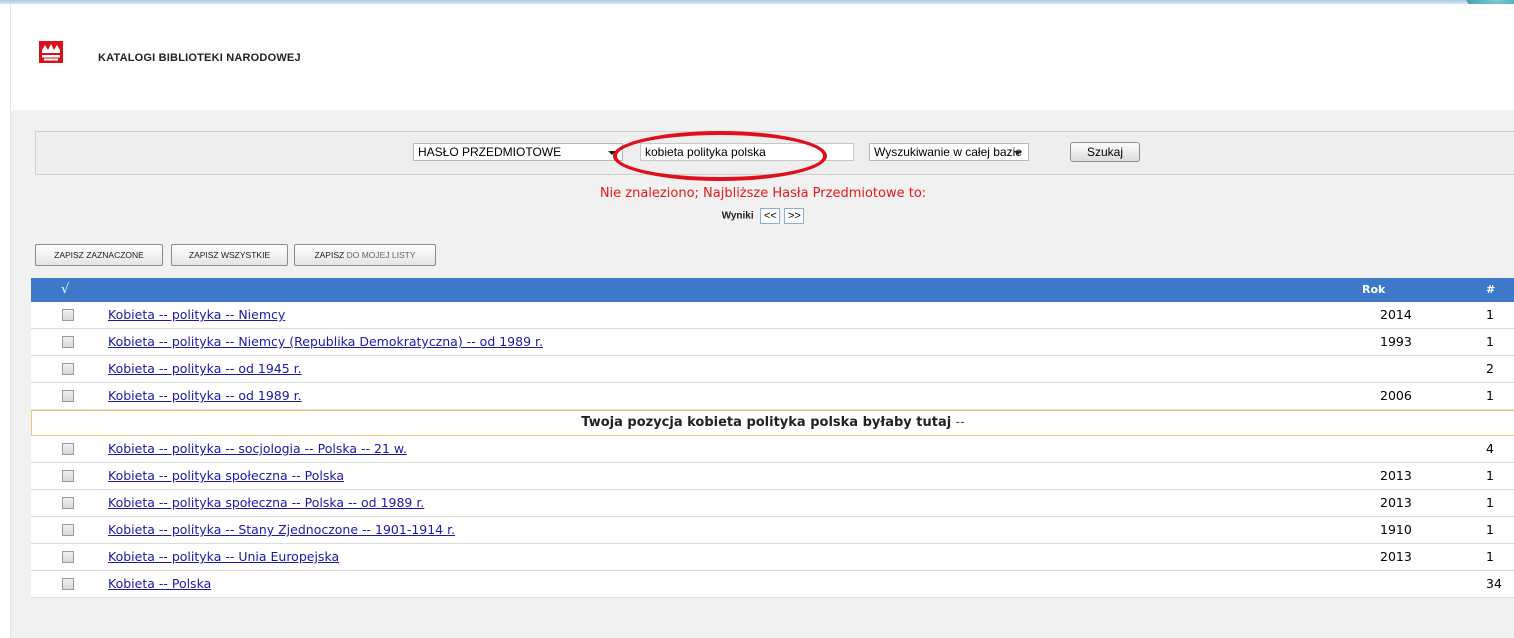 The width and height of the screenshot is (1514, 638). Describe the element at coordinates (772, 584) in the screenshot. I see `table-row: Kobieta -- Polska 34` at that location.